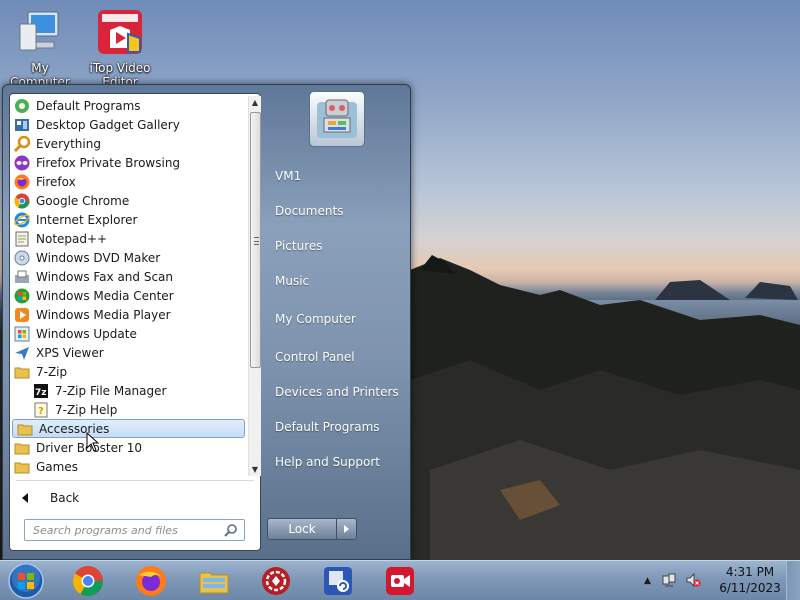 The width and height of the screenshot is (800, 600). I want to click on taskbar-screen-capture, so click(338, 581).